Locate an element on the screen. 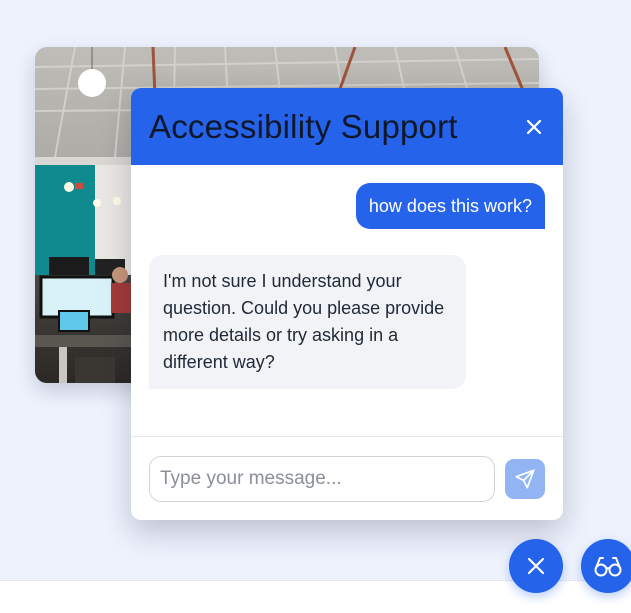  chat-header: Accessibility Support is located at coordinates (347, 126).